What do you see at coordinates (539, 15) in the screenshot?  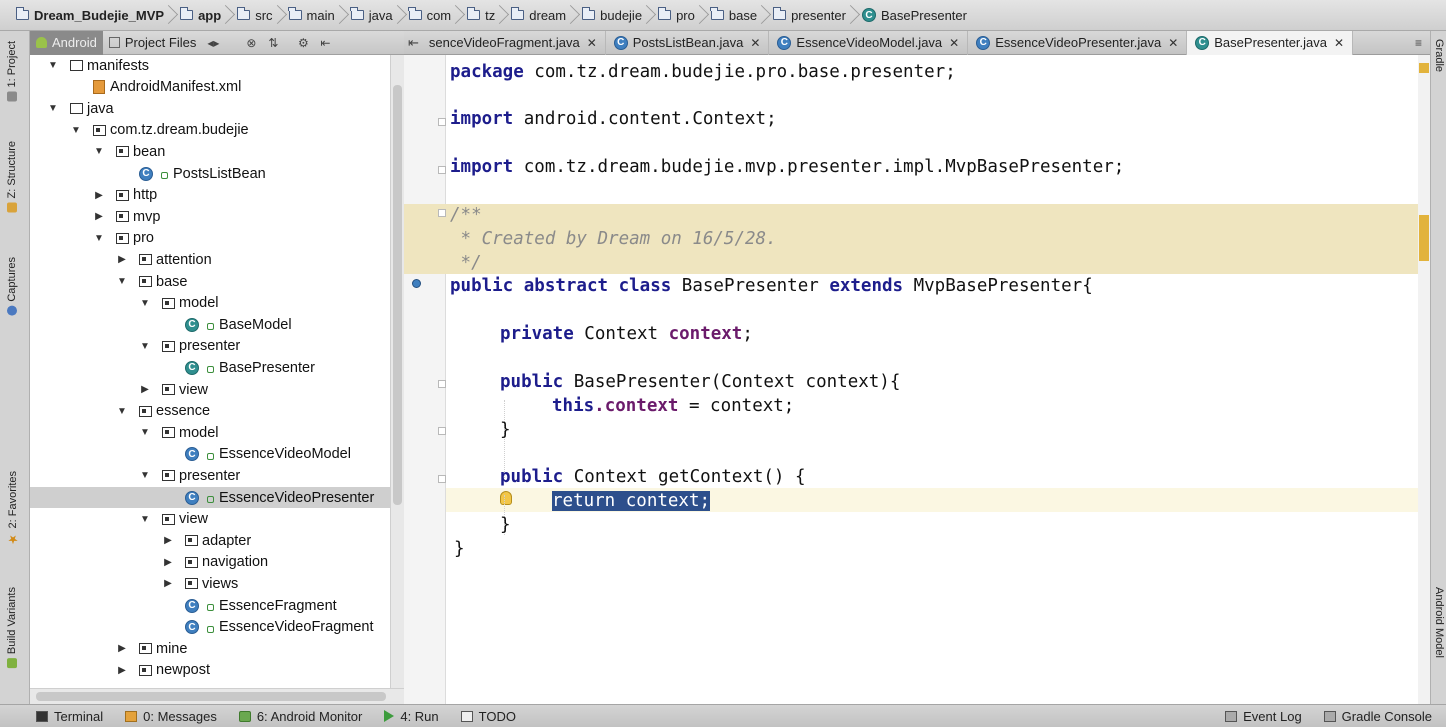 I see `breadcrumb-item: dream` at bounding box center [539, 15].